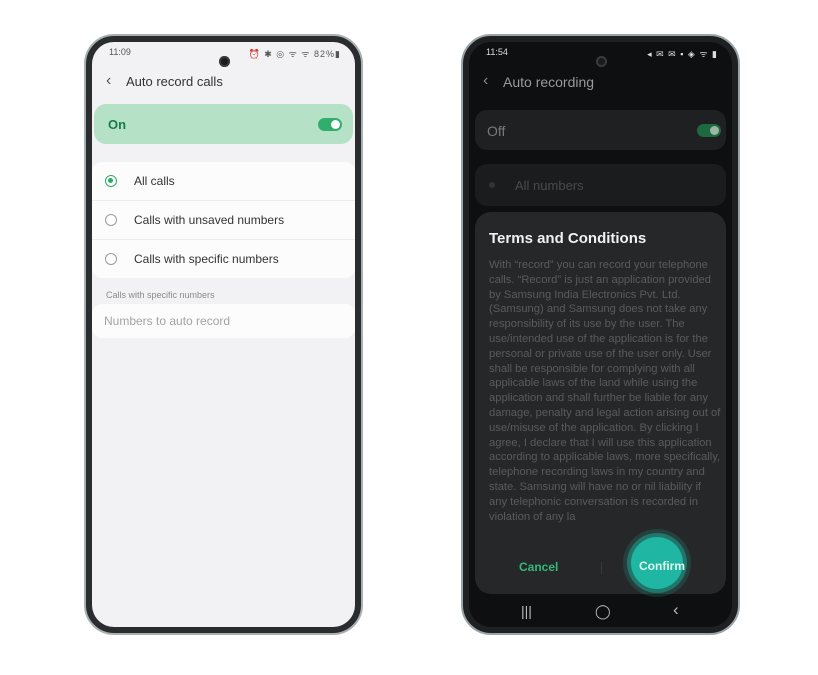 The image size is (818, 675). Describe the element at coordinates (223, 181) in the screenshot. I see `option-all-calls: All calls` at that location.